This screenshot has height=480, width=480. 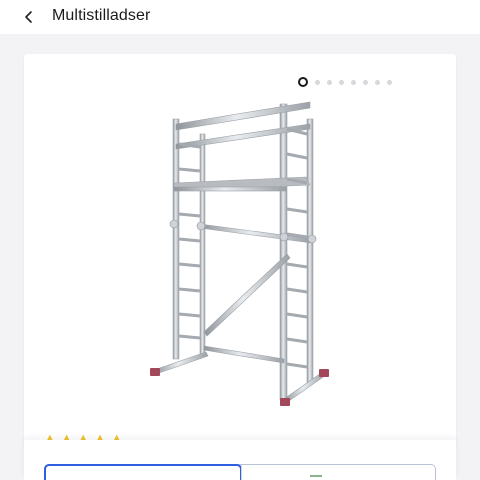 What do you see at coordinates (240, 460) in the screenshot?
I see `options-panel` at bounding box center [240, 460].